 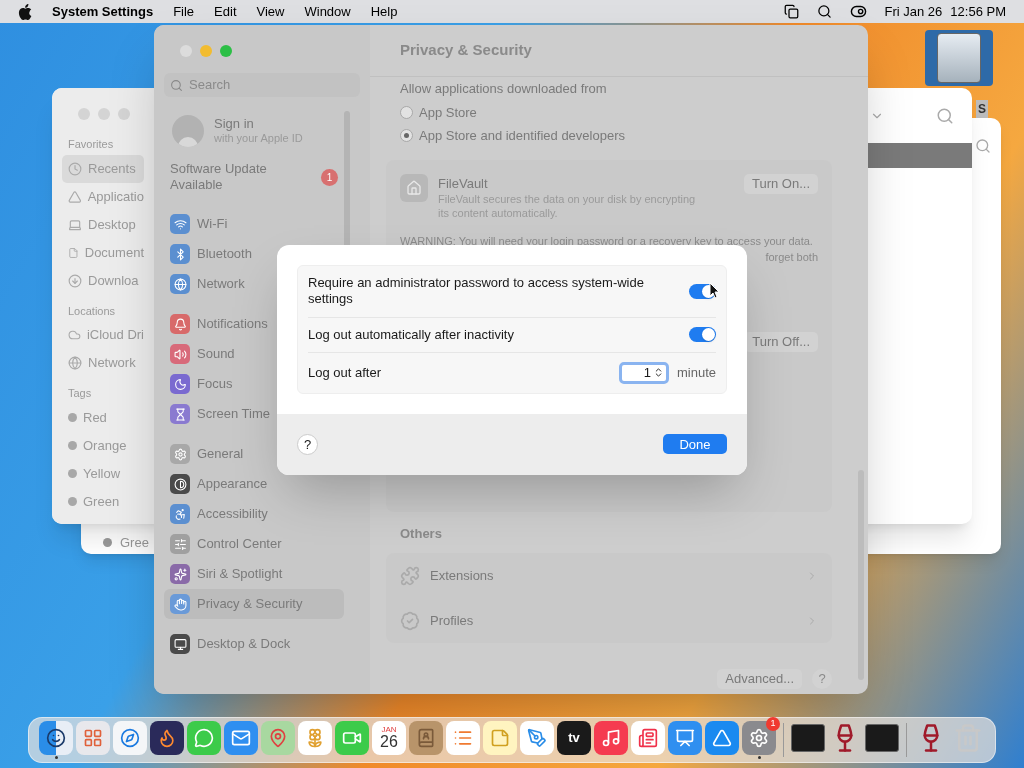 What do you see at coordinates (74, 335) in the screenshot?
I see `cloud-icon` at bounding box center [74, 335].